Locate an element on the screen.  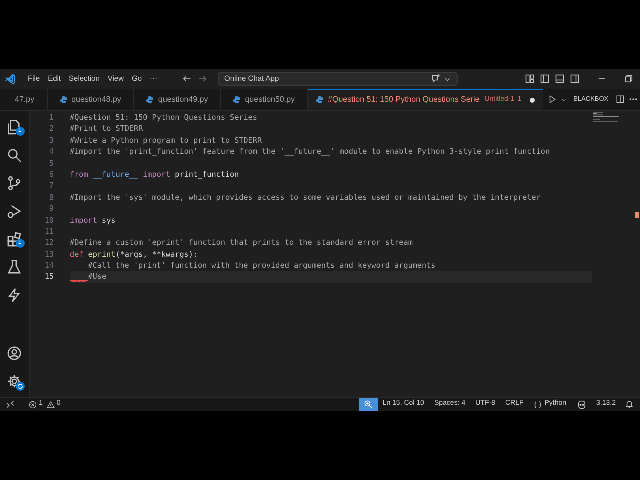
lightning-icon is located at coordinates (14, 295).